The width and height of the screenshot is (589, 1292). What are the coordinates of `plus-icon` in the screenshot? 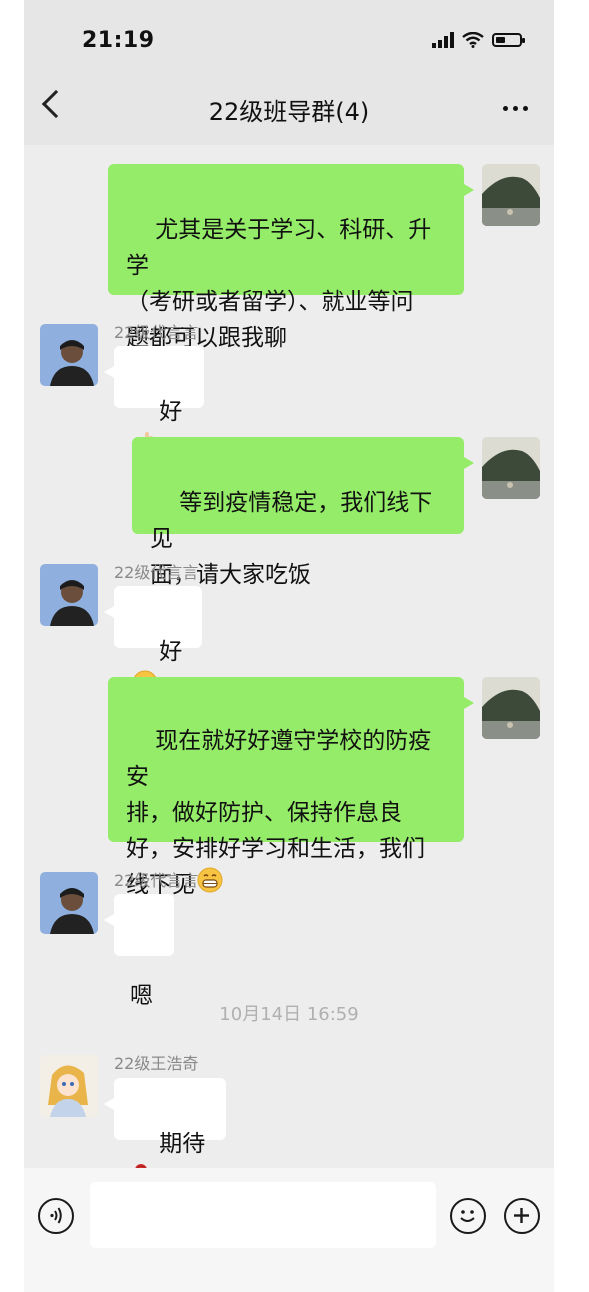 It's located at (522, 1216).